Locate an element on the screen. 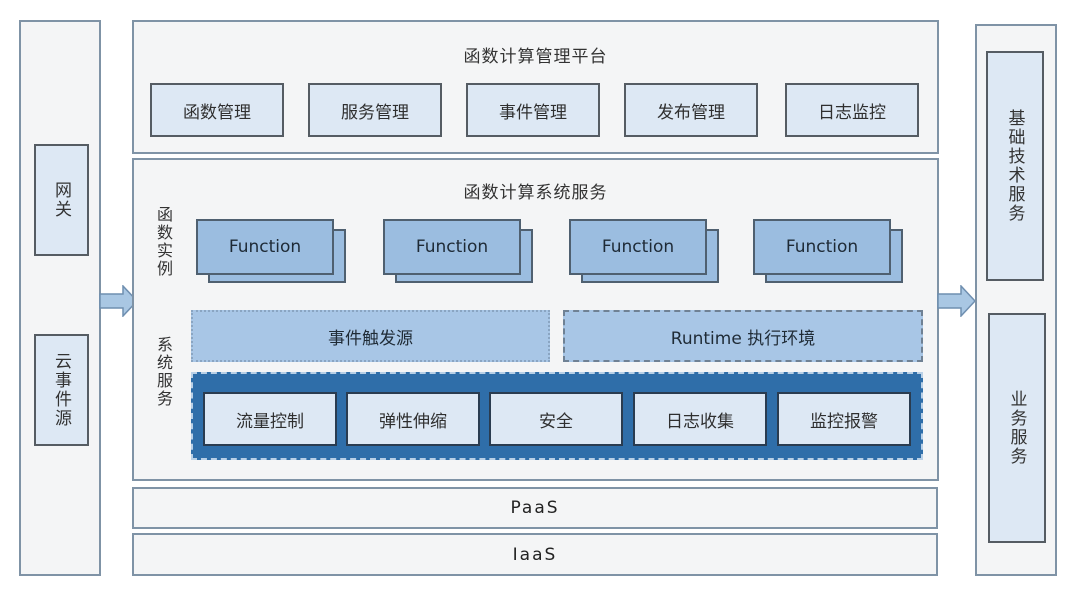  cloud-event-source-box: 云事件源 is located at coordinates (61, 390).